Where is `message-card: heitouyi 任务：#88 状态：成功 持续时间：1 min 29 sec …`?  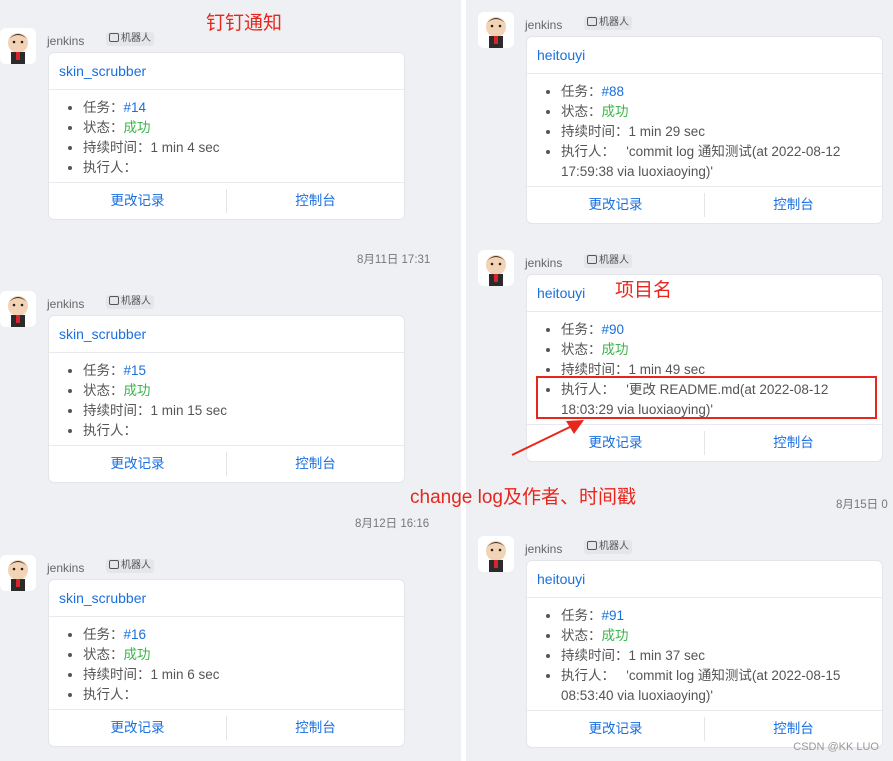
message-card: heitouyi 任务：#88 状态：成功 持续时间：1 min 29 sec … is located at coordinates (704, 130).